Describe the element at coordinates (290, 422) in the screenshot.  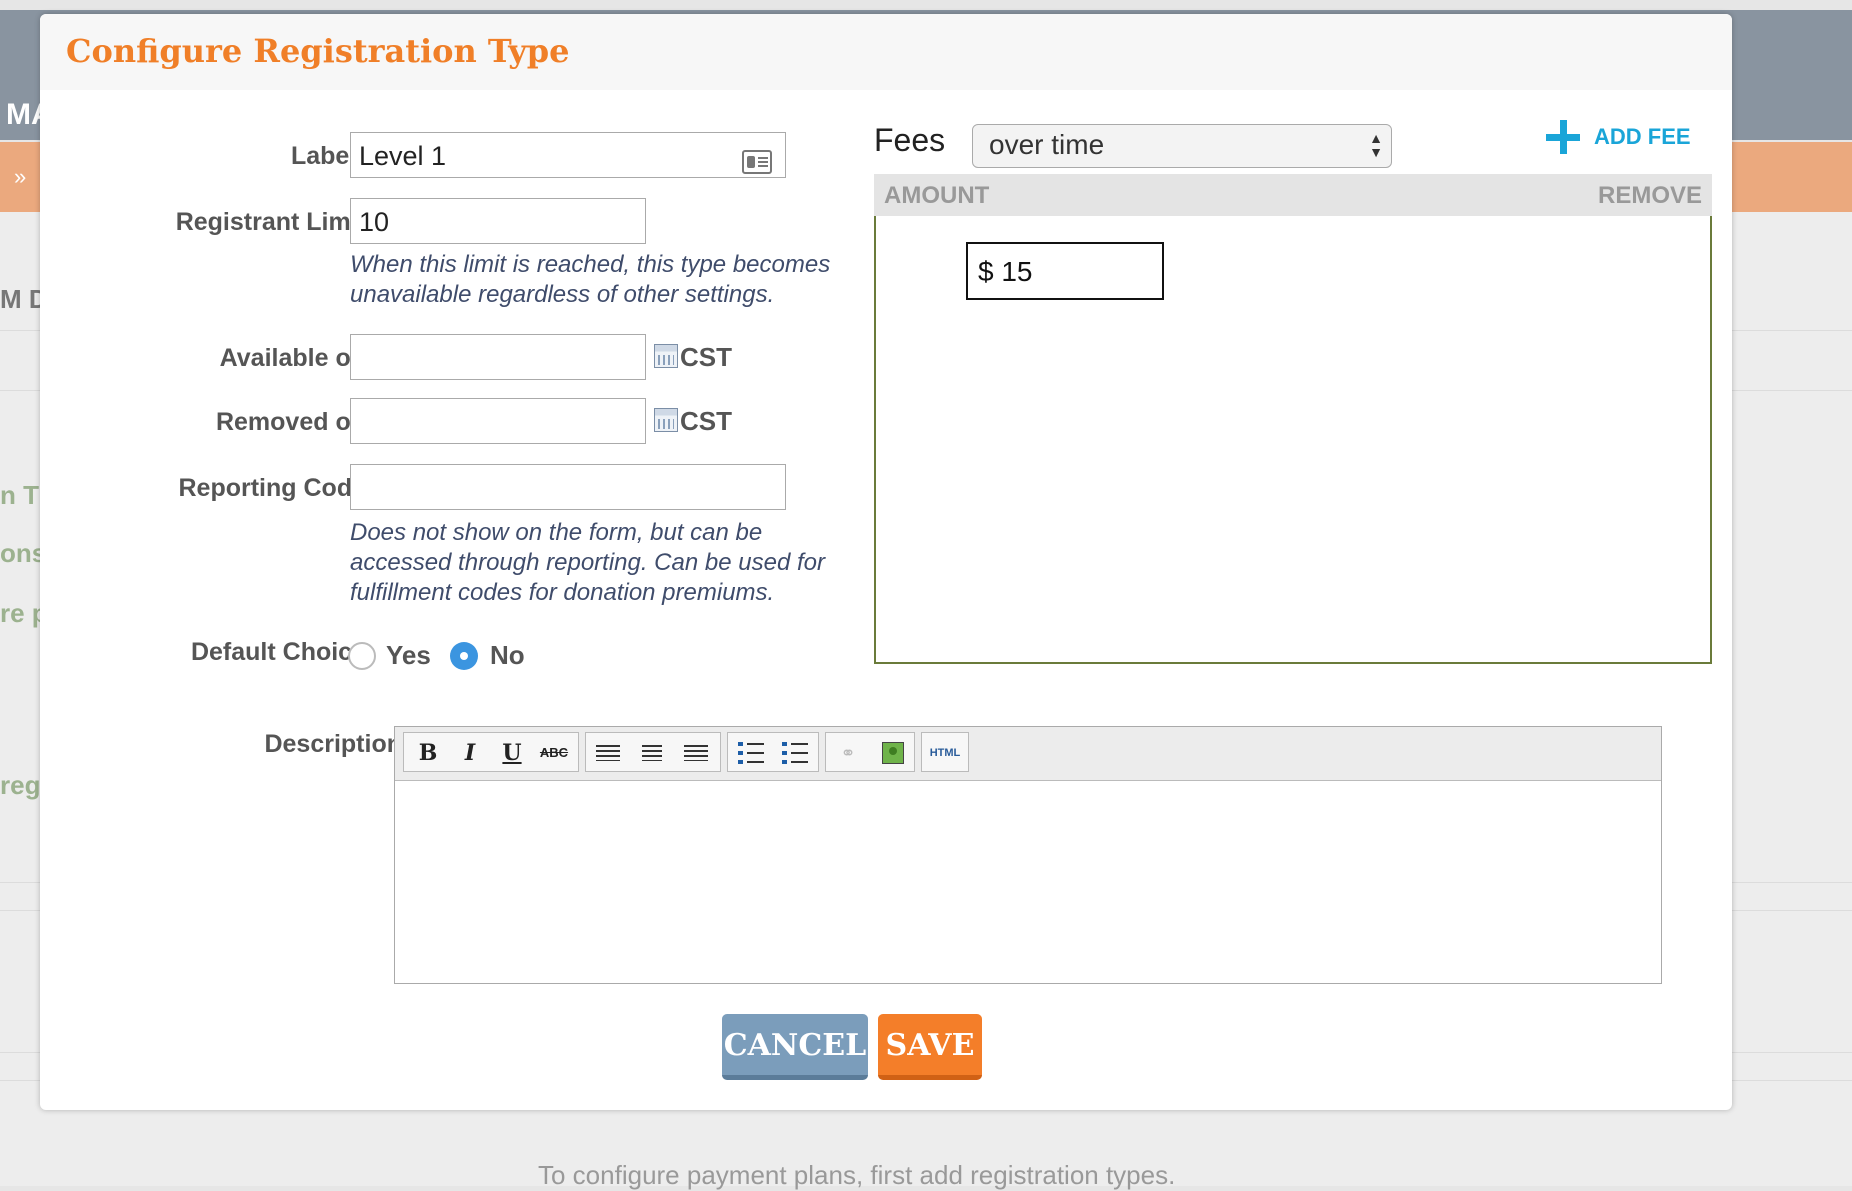
I see `removed-on-label: Removed on` at that location.